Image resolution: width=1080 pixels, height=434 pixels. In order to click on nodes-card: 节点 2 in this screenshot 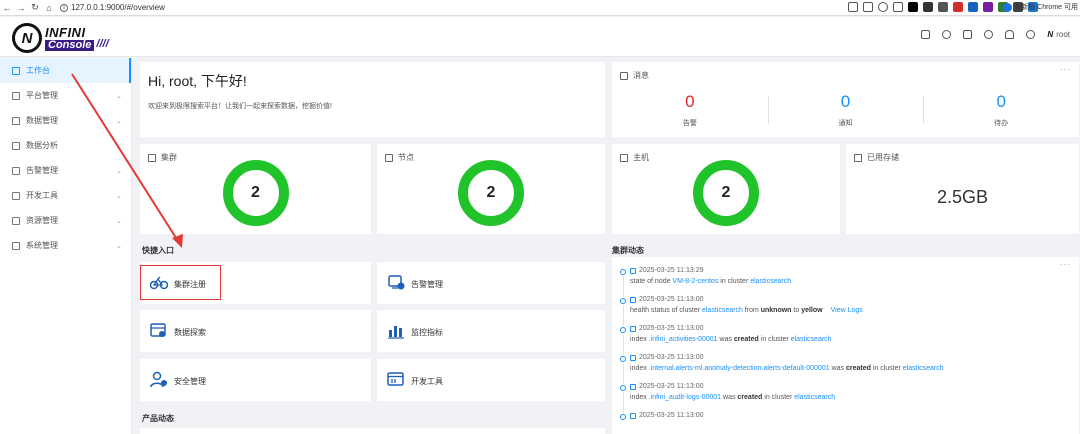, I will do `click(491, 189)`.